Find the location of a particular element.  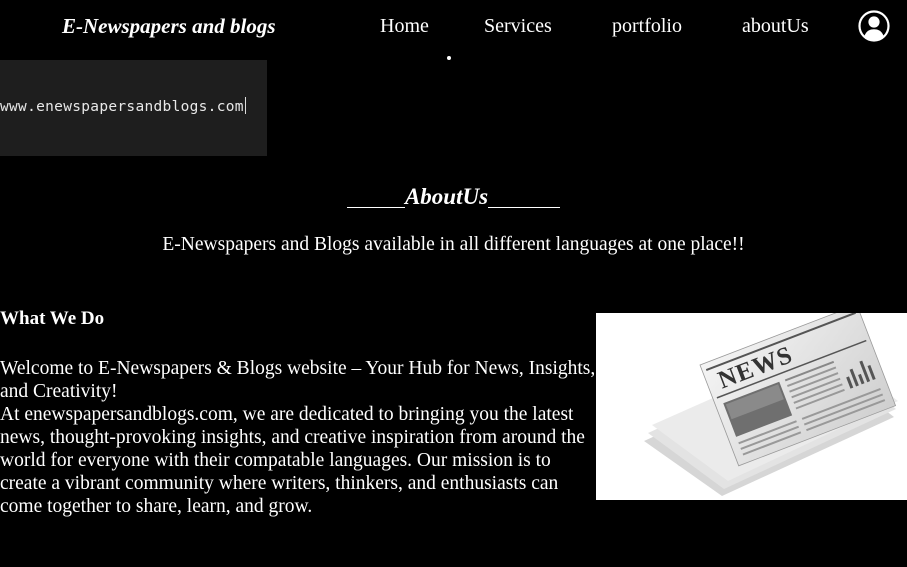

what-we-do-title: What We Do is located at coordinates (52, 318).